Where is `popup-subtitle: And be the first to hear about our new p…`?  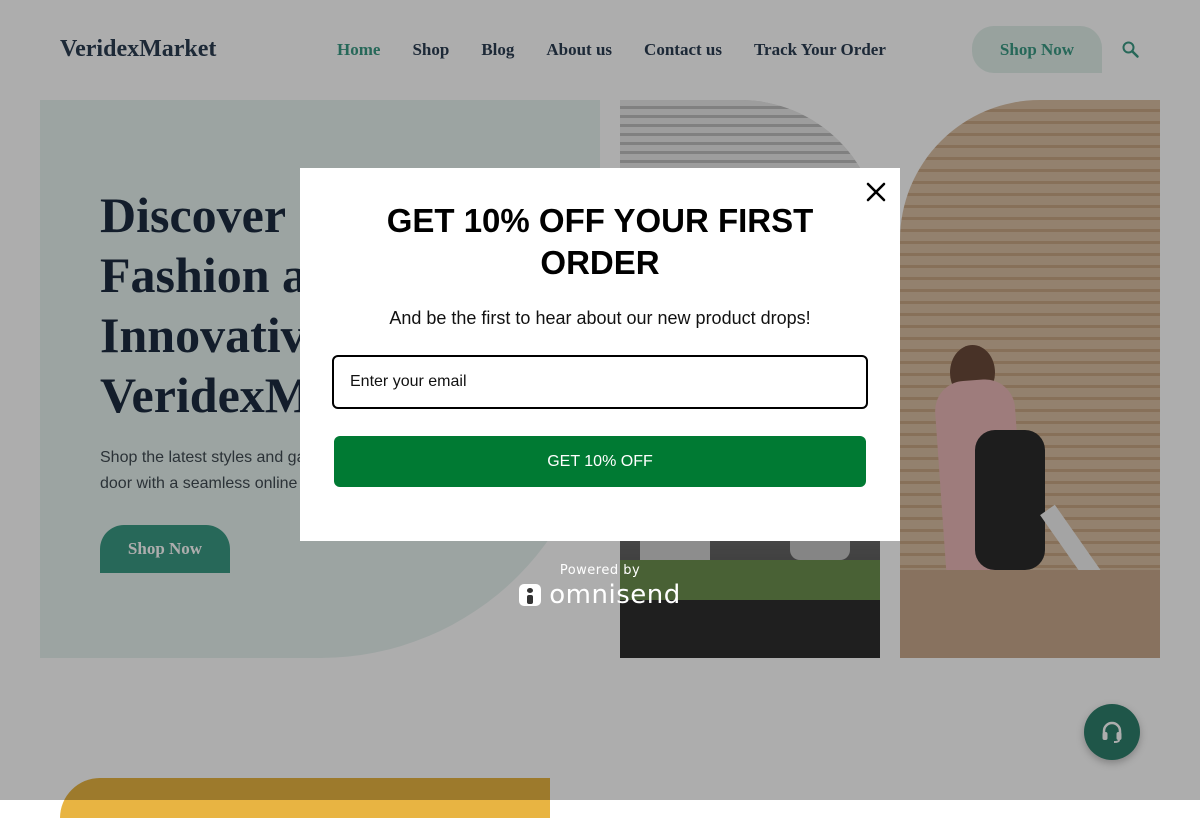 popup-subtitle: And be the first to hear about our new p… is located at coordinates (600, 318).